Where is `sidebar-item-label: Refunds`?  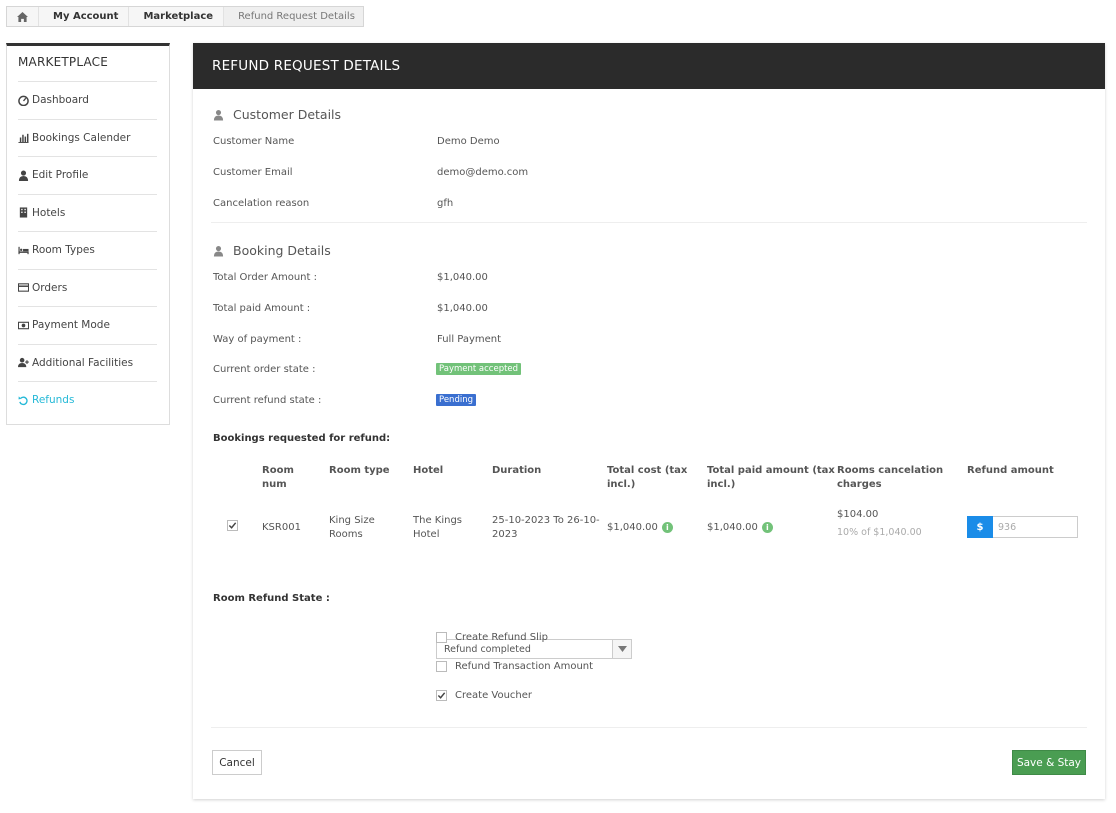 sidebar-item-label: Refunds is located at coordinates (53, 400).